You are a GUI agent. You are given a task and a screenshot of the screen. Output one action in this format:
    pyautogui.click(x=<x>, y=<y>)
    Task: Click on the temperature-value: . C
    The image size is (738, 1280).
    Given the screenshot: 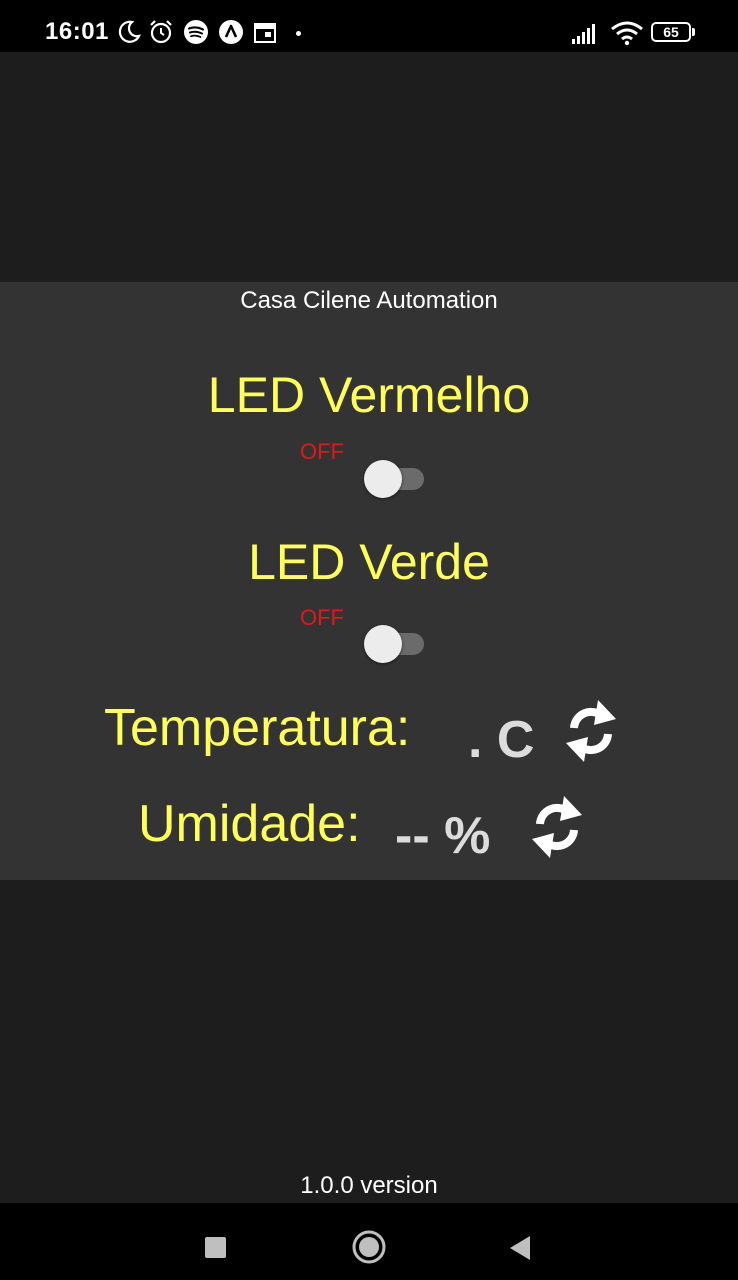 What is the action you would take?
    pyautogui.click(x=501, y=740)
    